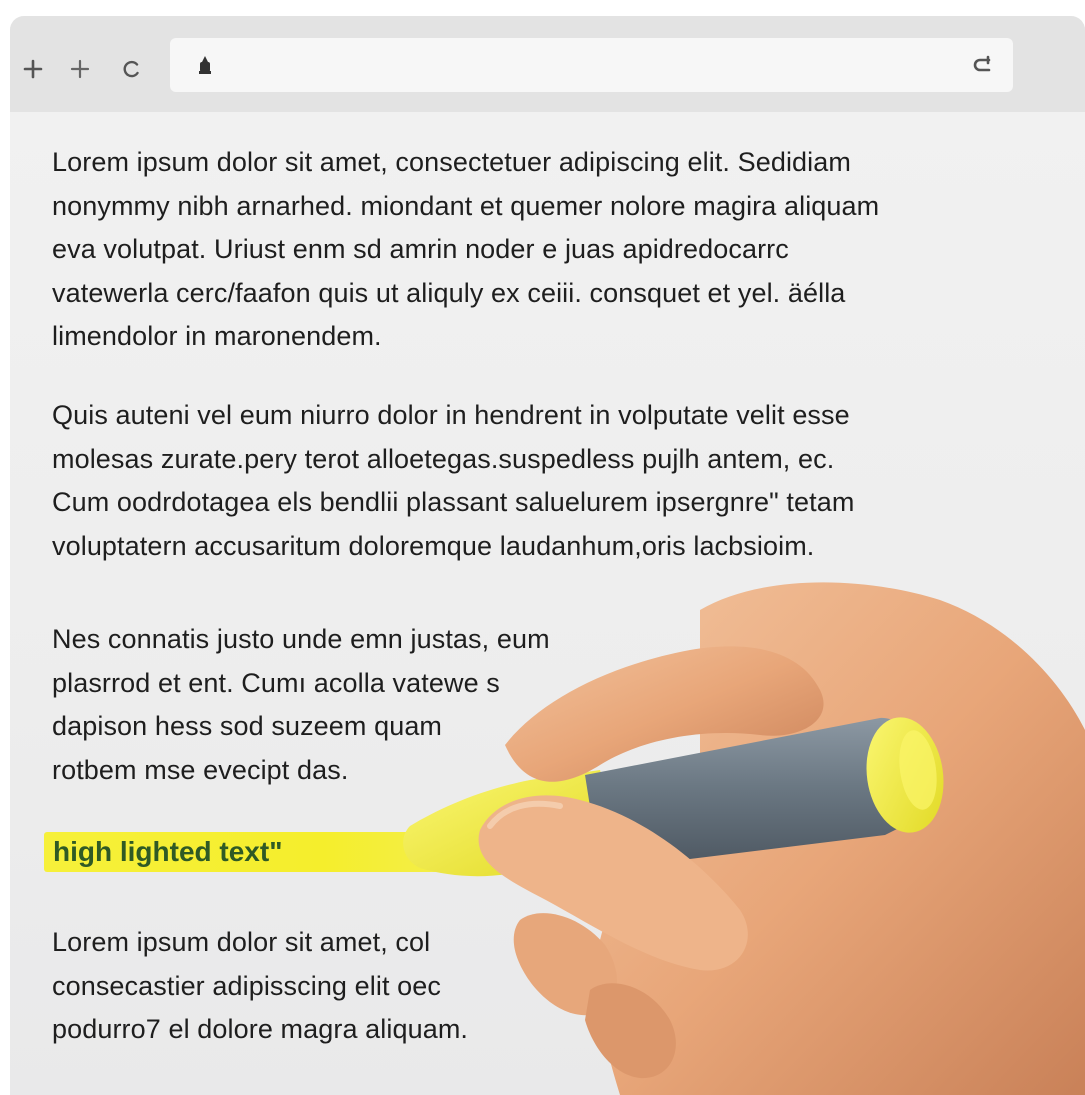  I want to click on highlighted-text-label: high lighted text", so click(168, 851).